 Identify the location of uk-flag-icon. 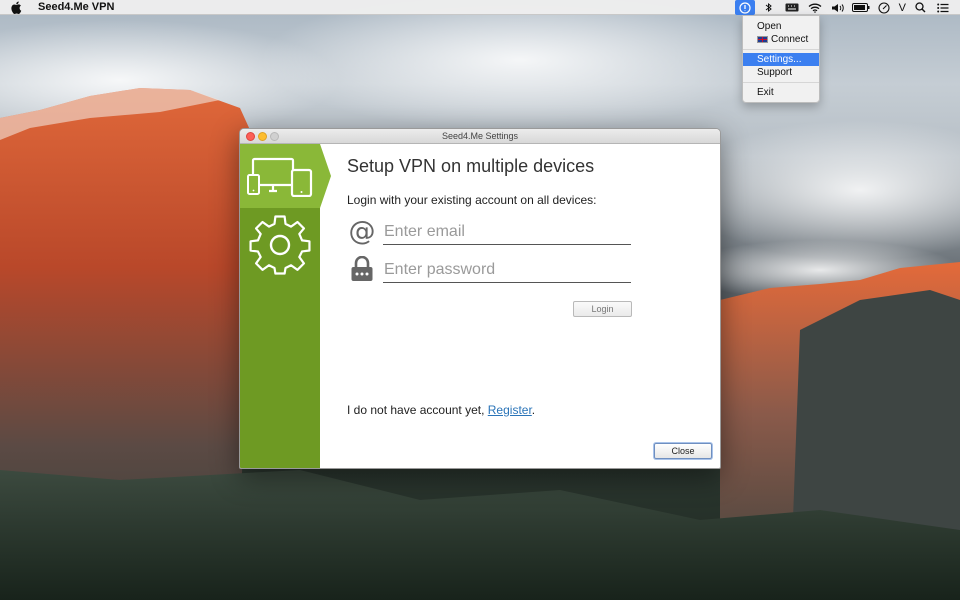
(762, 39).